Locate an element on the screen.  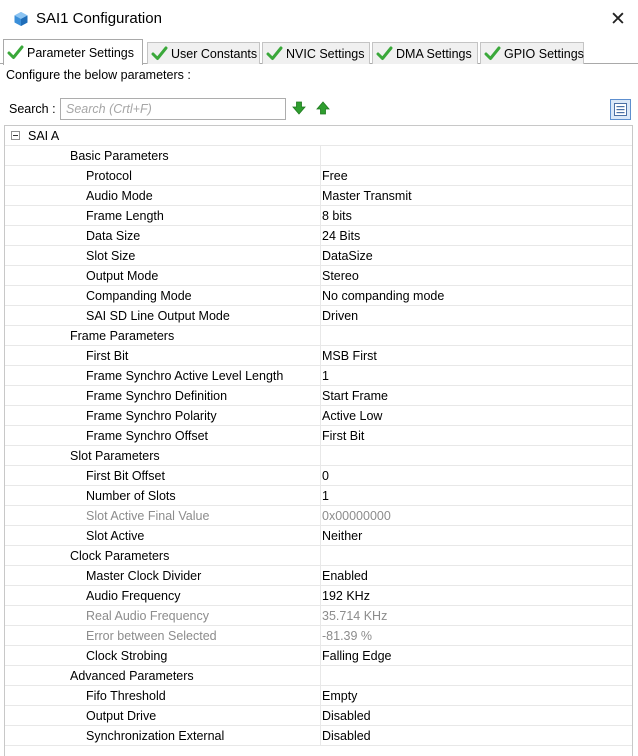
param-row: Companding Mode No companding mode is located at coordinates (318, 296).